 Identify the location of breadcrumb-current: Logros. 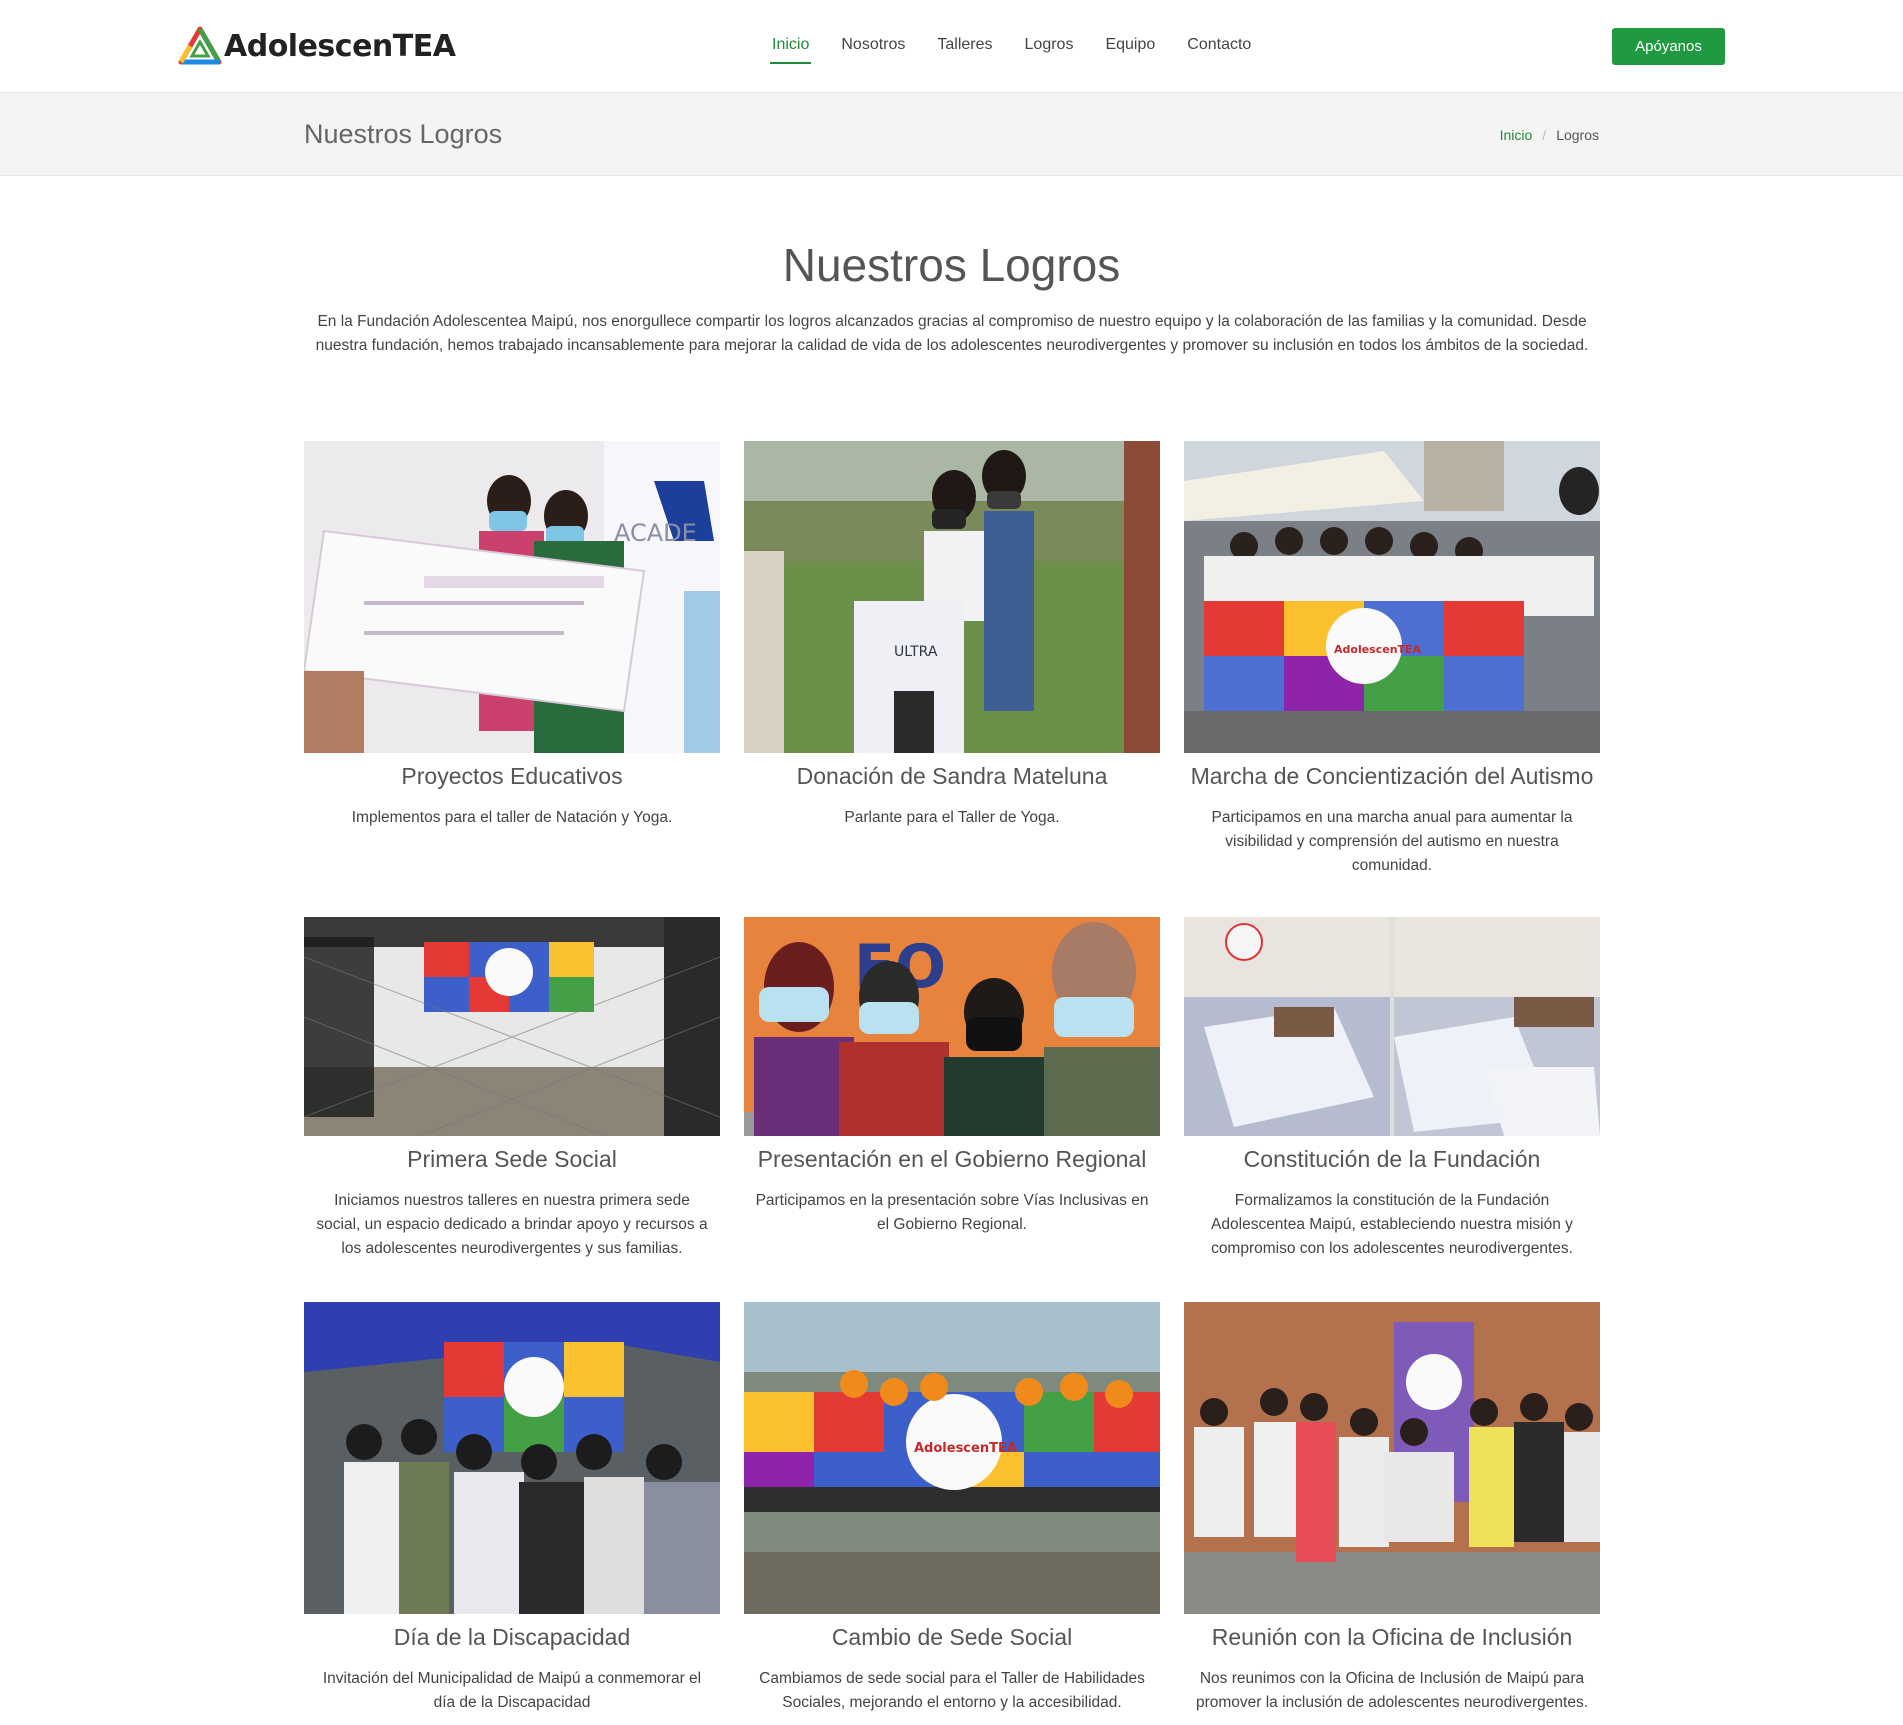
(1577, 135).